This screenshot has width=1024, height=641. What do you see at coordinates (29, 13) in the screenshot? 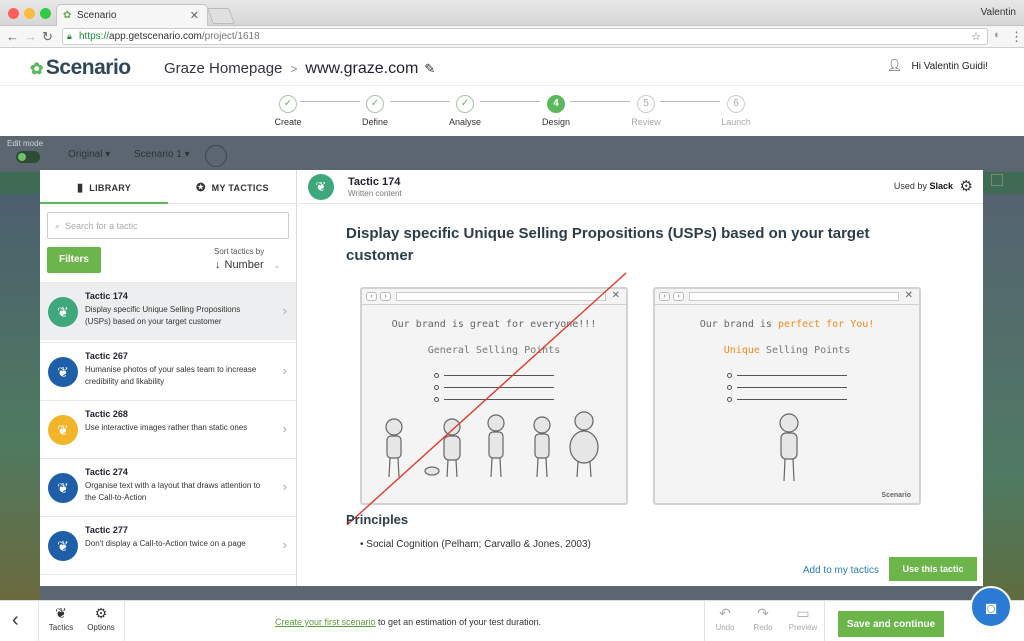
I see `minimize-window-button` at bounding box center [29, 13].